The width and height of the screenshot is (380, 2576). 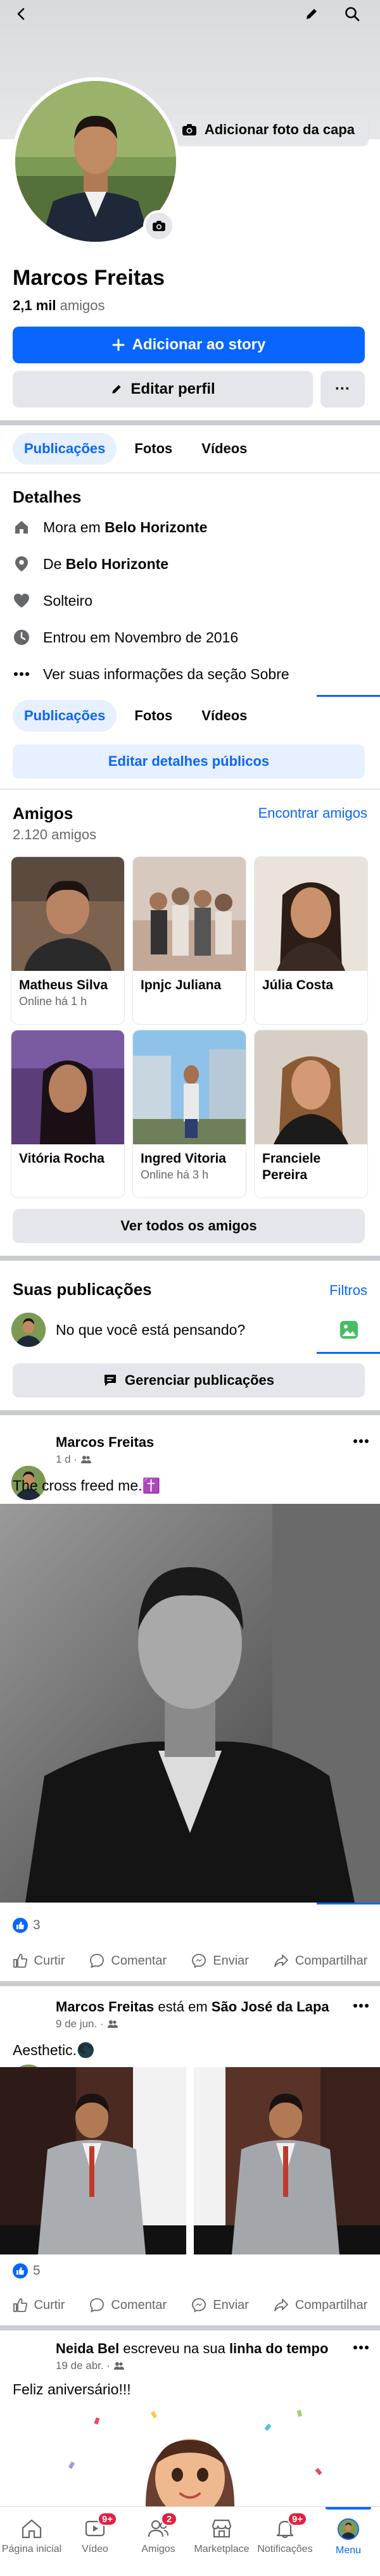 I want to click on friend-card: Ipnjc Juliana, so click(x=189, y=940).